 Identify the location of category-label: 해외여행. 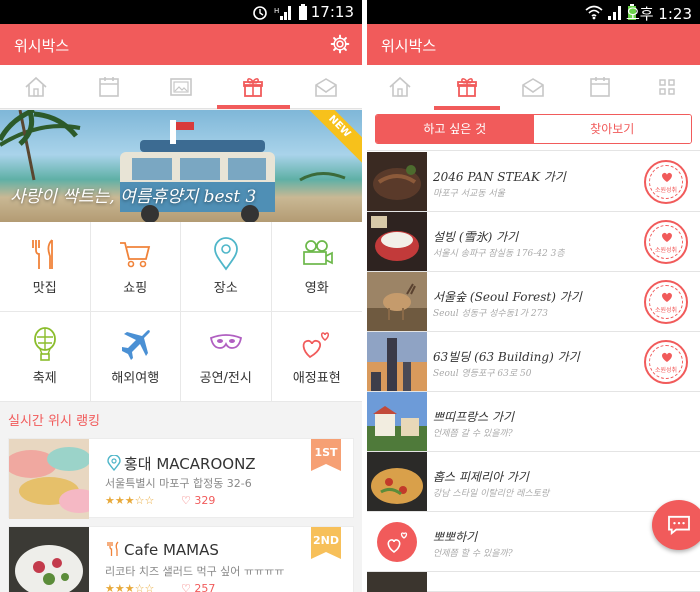
(135, 378).